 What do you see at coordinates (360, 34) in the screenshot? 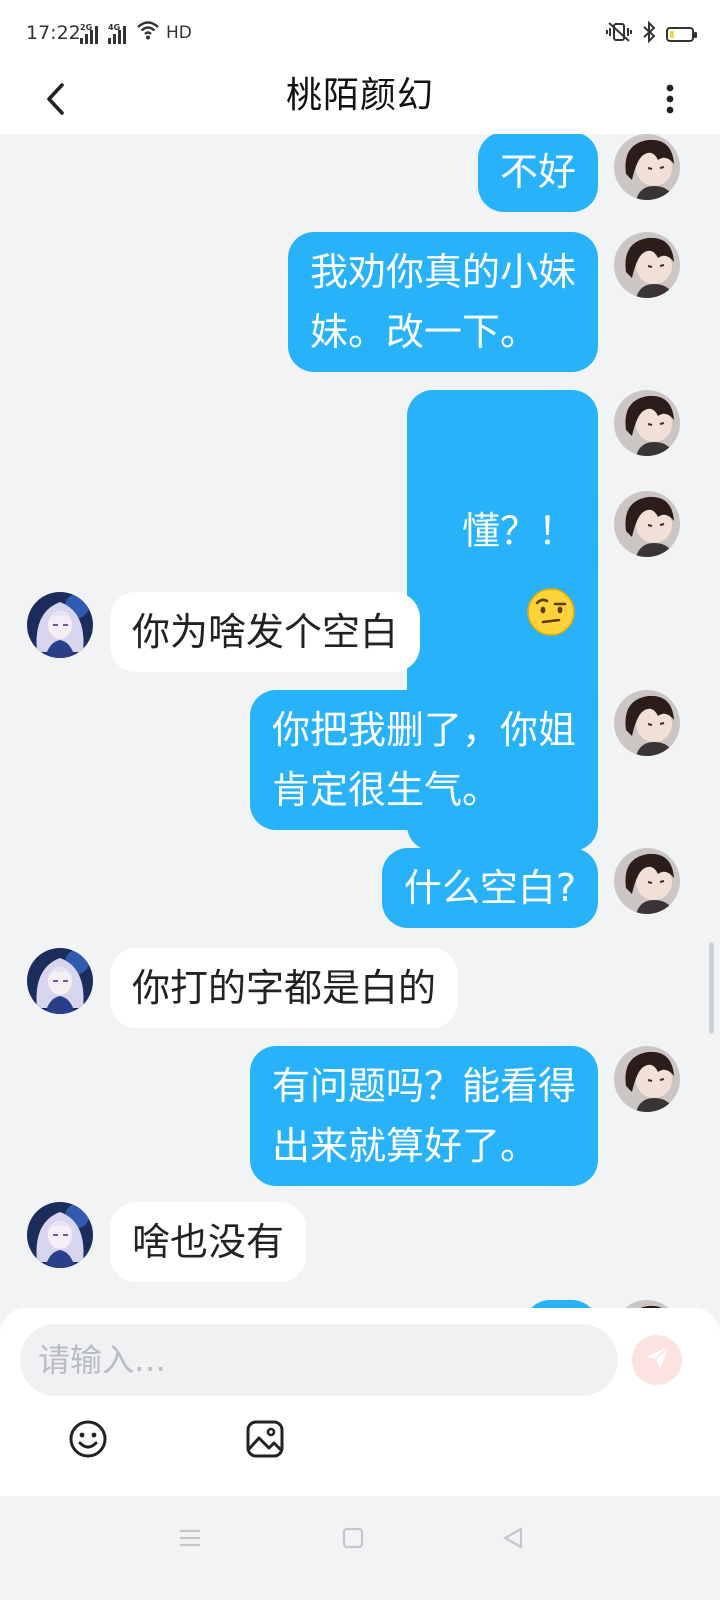
I see `status-bar: 17:22 2G 4G HD` at bounding box center [360, 34].